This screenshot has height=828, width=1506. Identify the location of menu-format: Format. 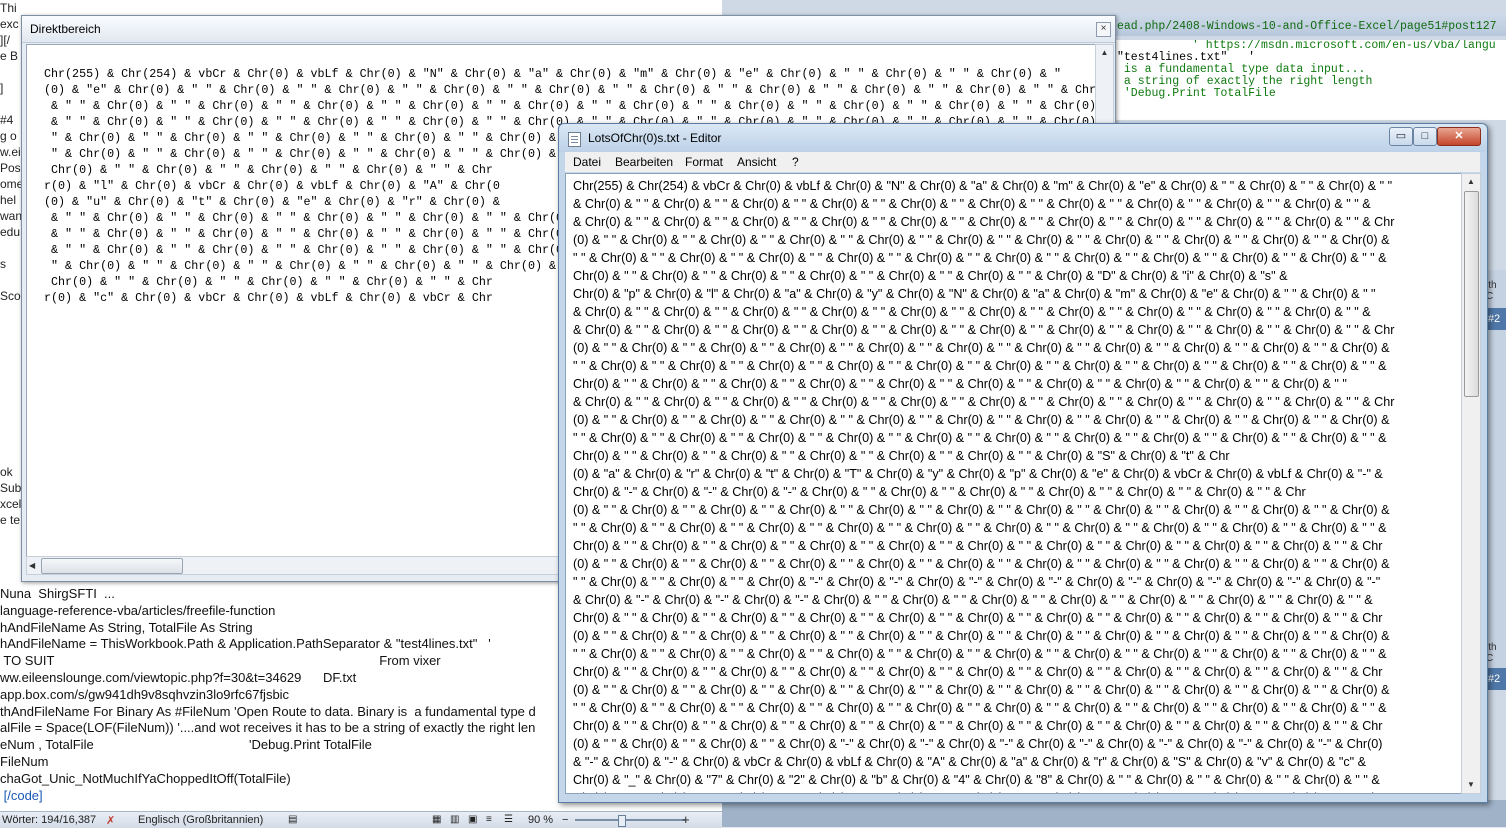
(704, 162).